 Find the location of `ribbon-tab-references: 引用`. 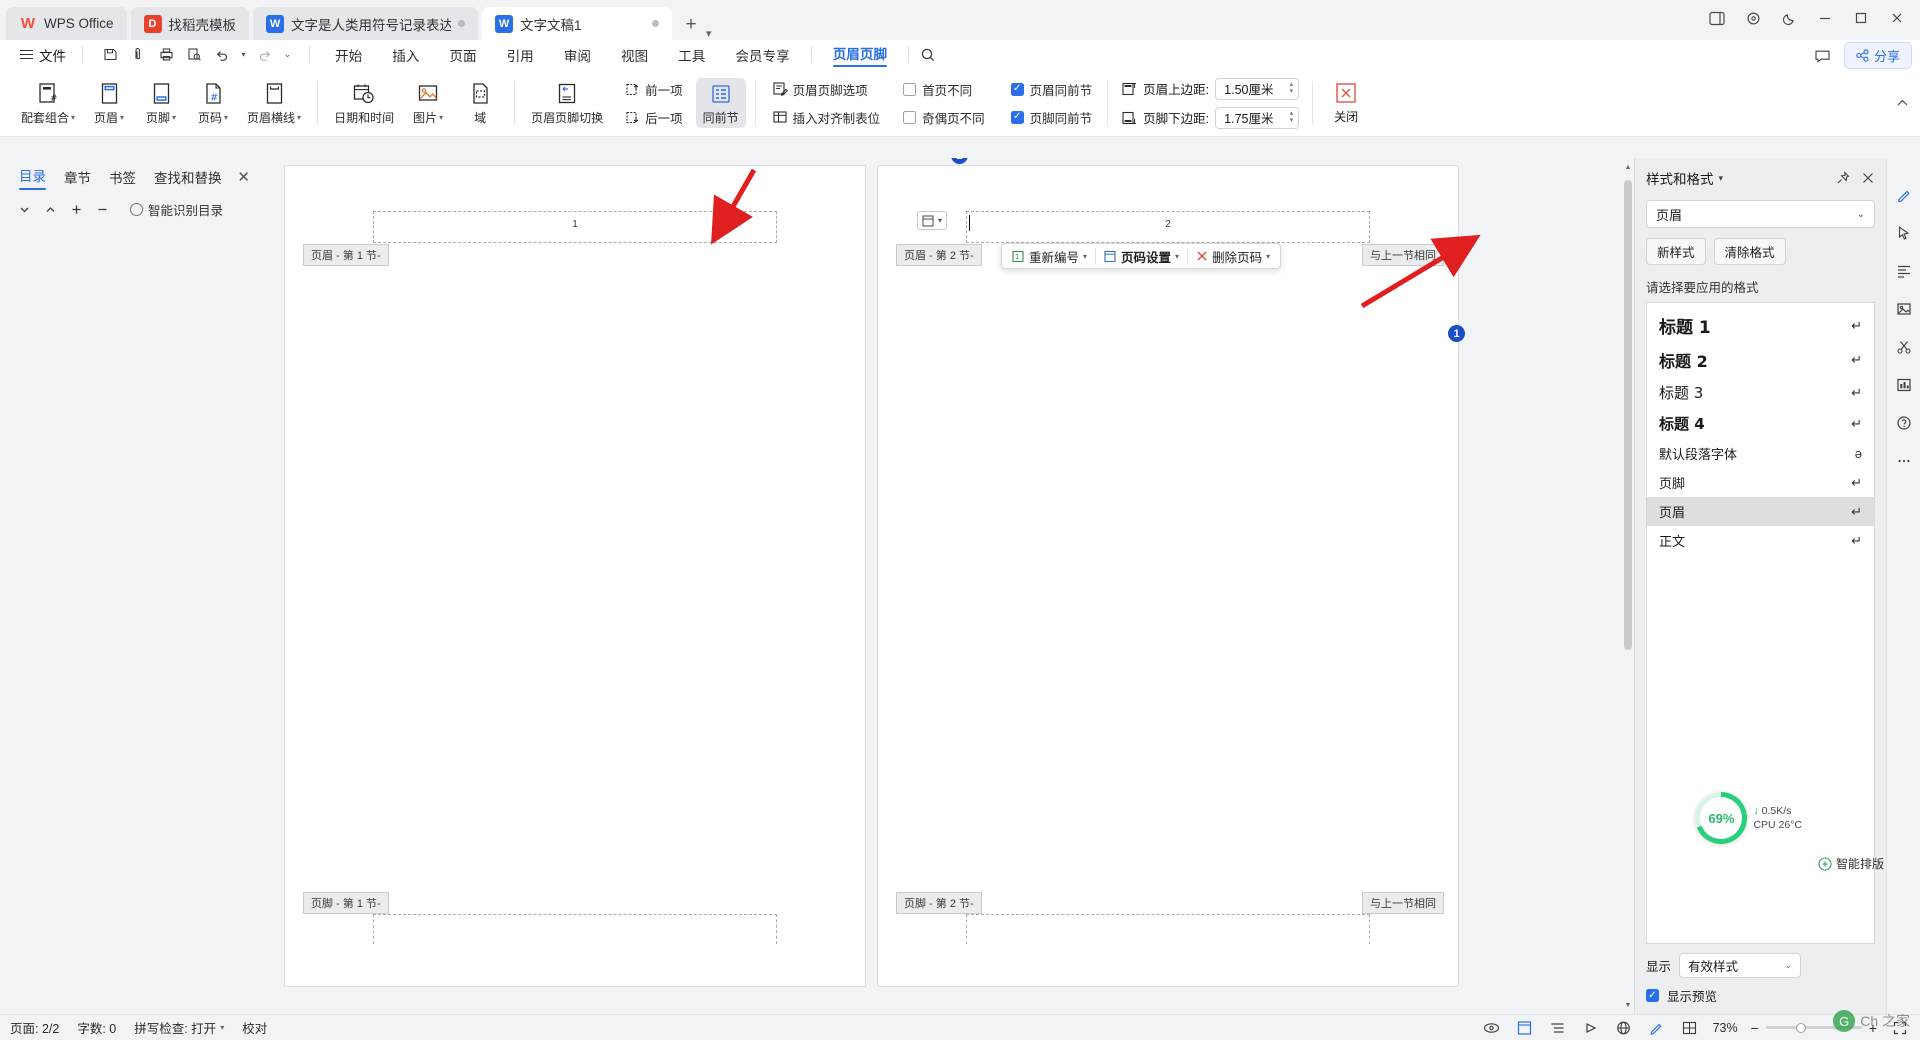

ribbon-tab-references: 引用 is located at coordinates (520, 55).